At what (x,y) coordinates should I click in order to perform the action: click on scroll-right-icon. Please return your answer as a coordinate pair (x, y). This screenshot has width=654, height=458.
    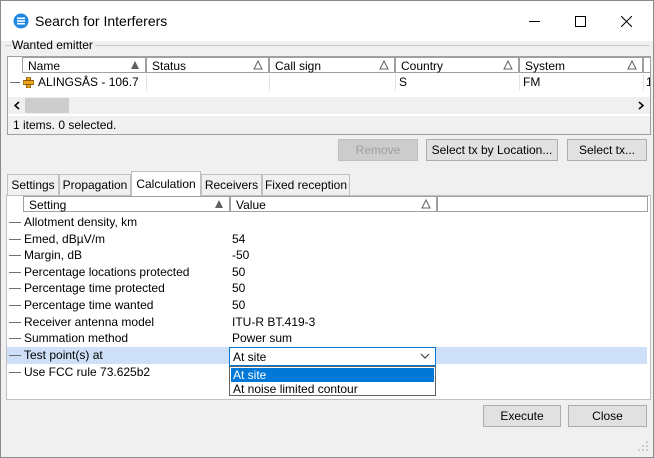
    Looking at the image, I should click on (641, 105).